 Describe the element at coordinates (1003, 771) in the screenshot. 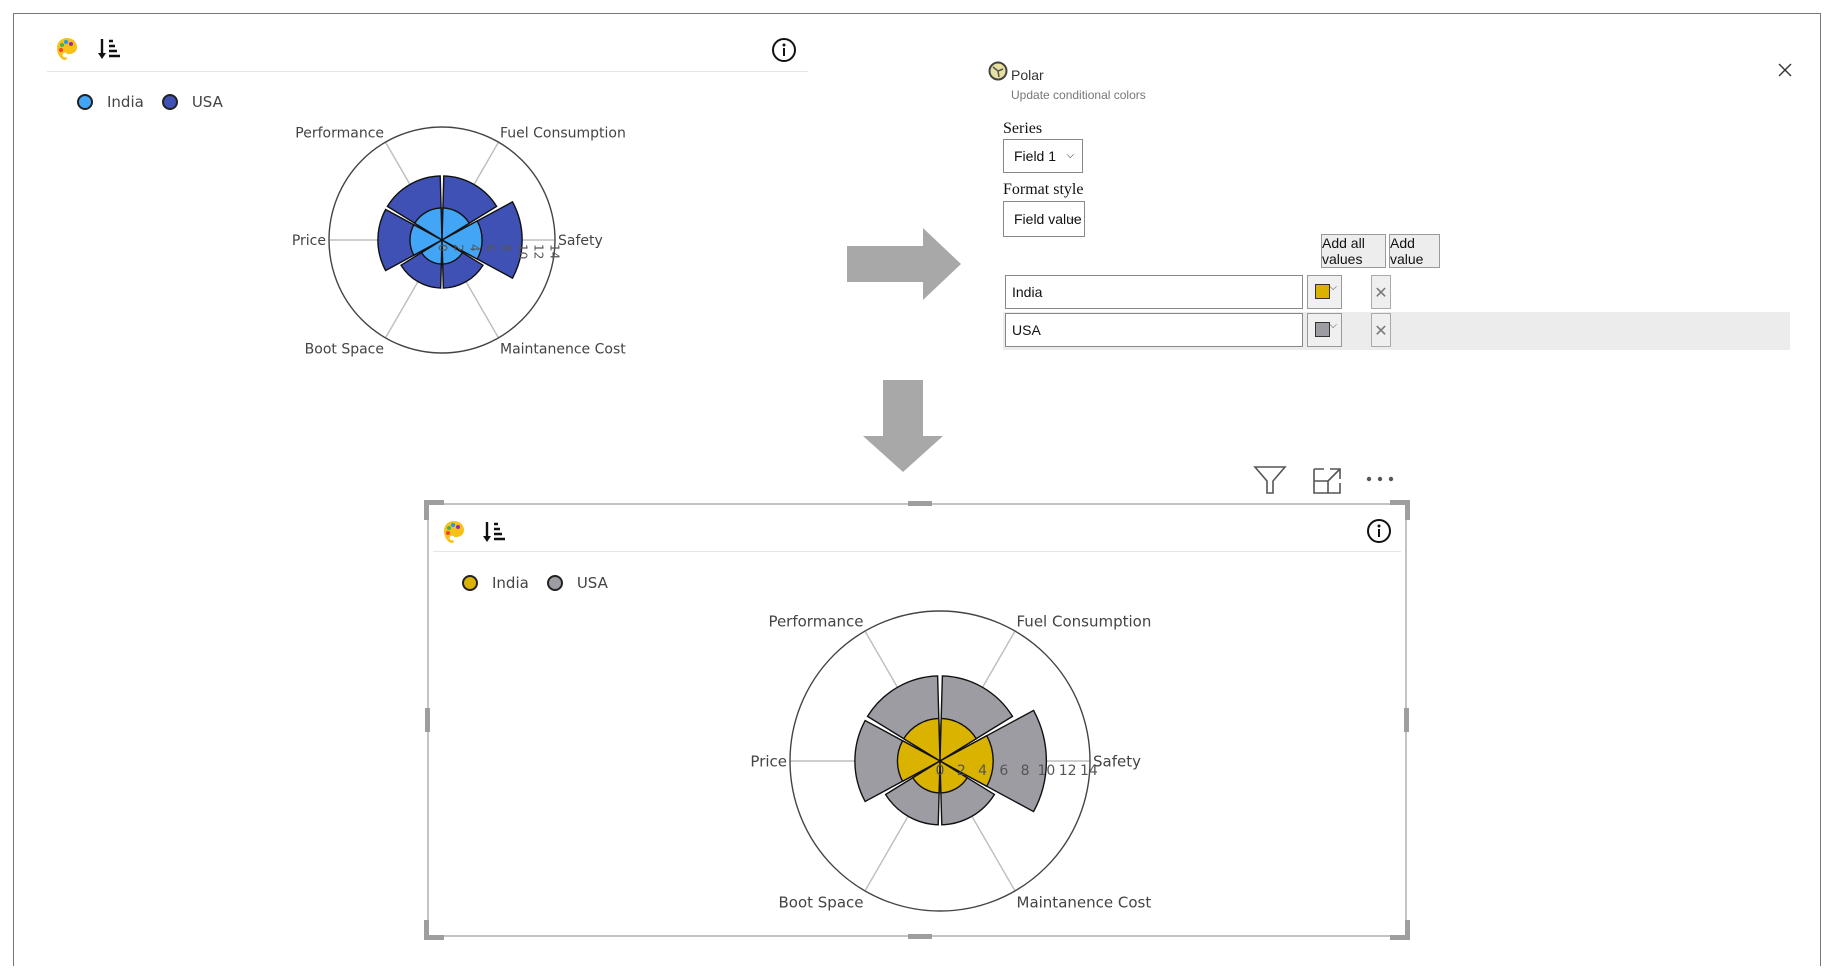

I see `radial-tick-label: 6` at that location.